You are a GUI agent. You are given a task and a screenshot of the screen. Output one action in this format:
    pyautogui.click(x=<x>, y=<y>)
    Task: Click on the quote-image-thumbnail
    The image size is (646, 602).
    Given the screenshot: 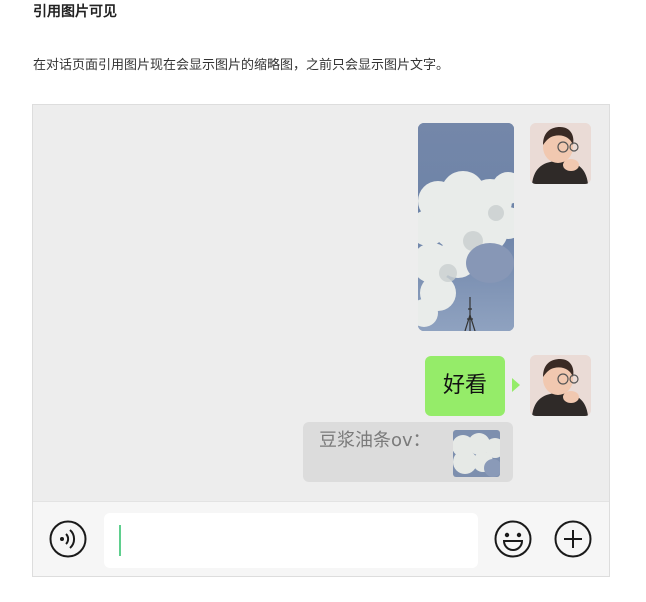 What is the action you would take?
    pyautogui.click(x=476, y=453)
    